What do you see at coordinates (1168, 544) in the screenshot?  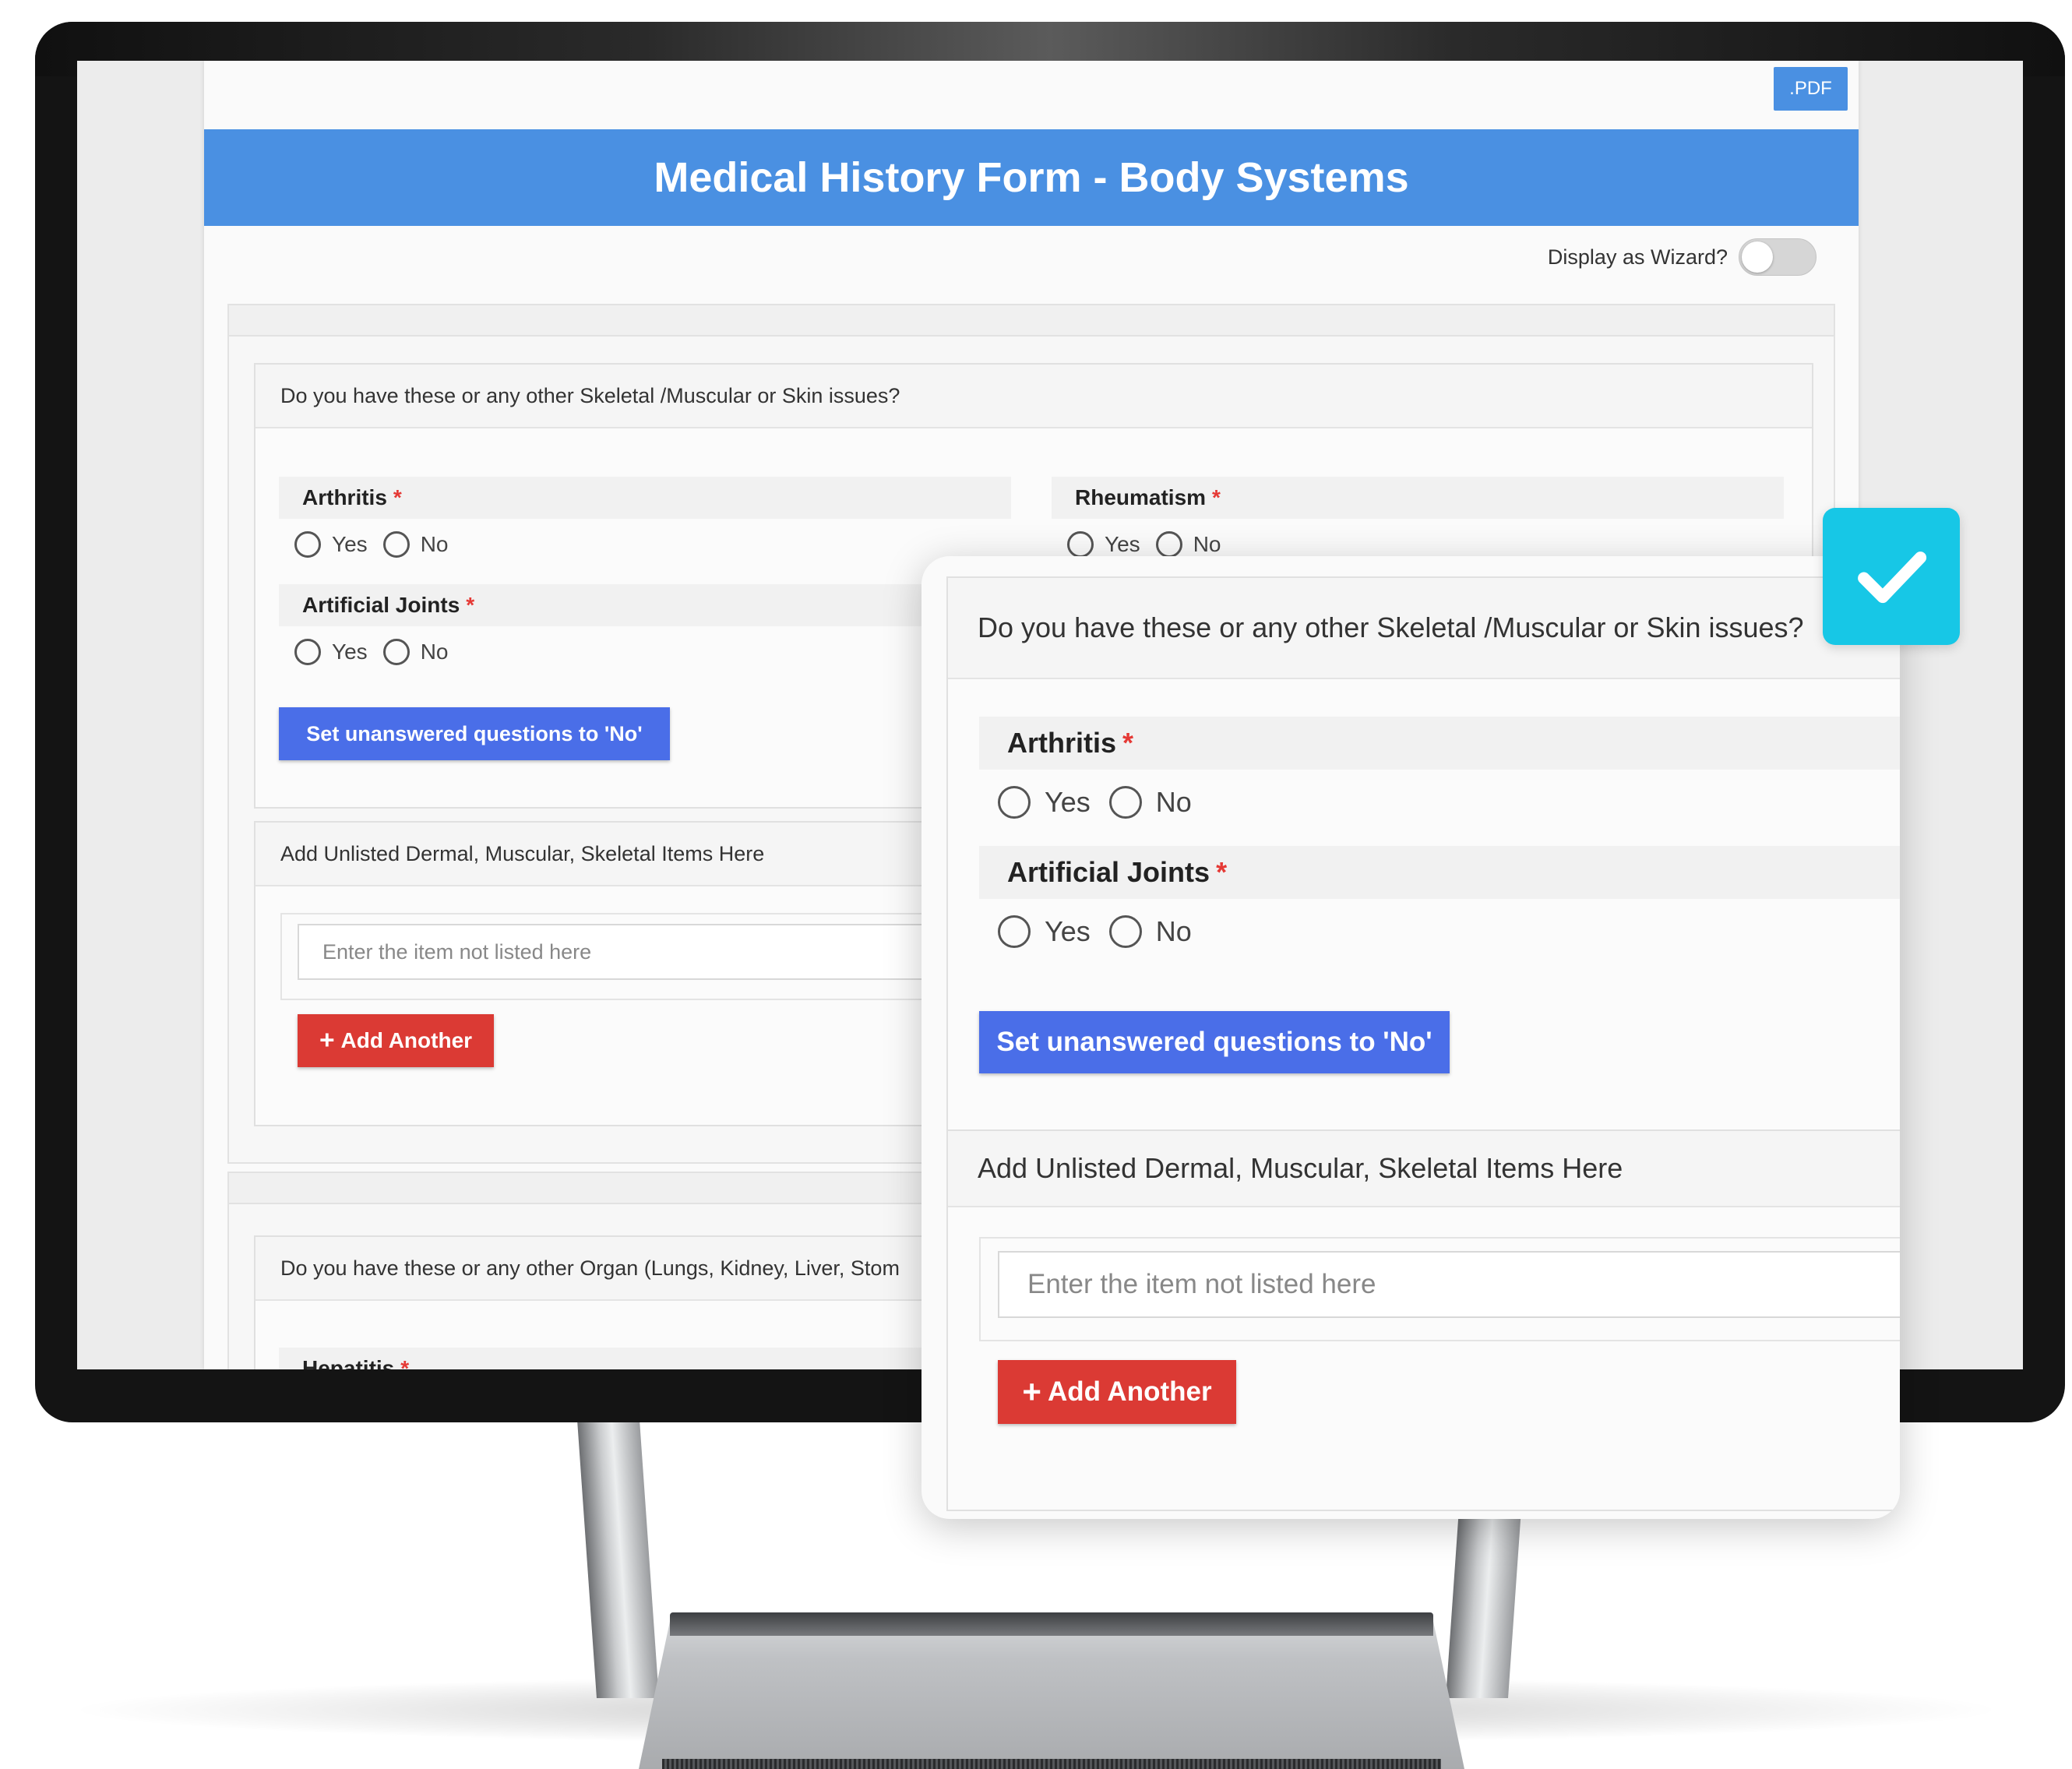 I see `rheumatism-no-radio` at bounding box center [1168, 544].